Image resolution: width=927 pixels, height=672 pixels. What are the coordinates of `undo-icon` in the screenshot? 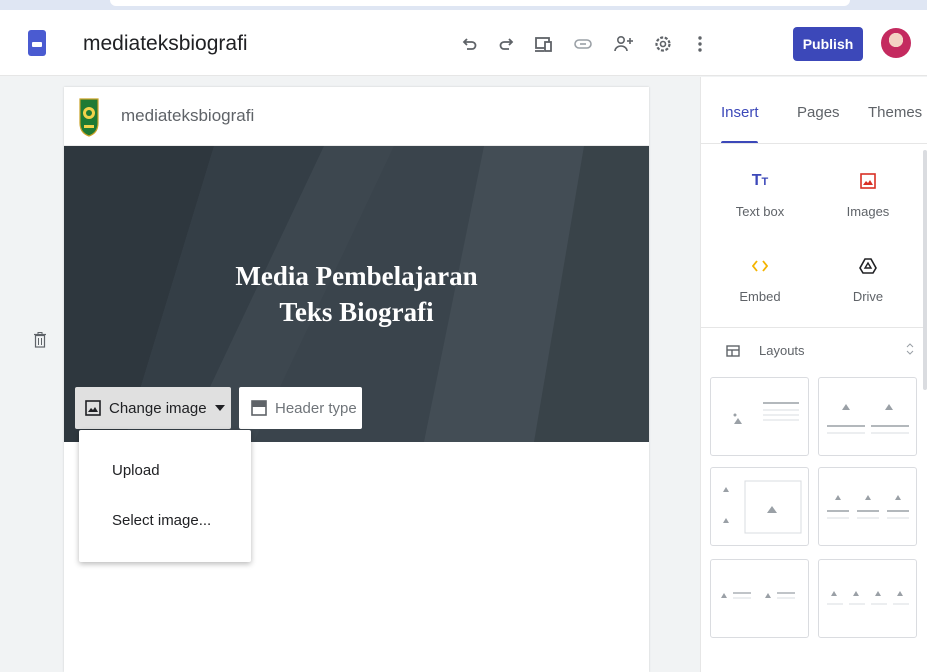 It's located at (470, 44).